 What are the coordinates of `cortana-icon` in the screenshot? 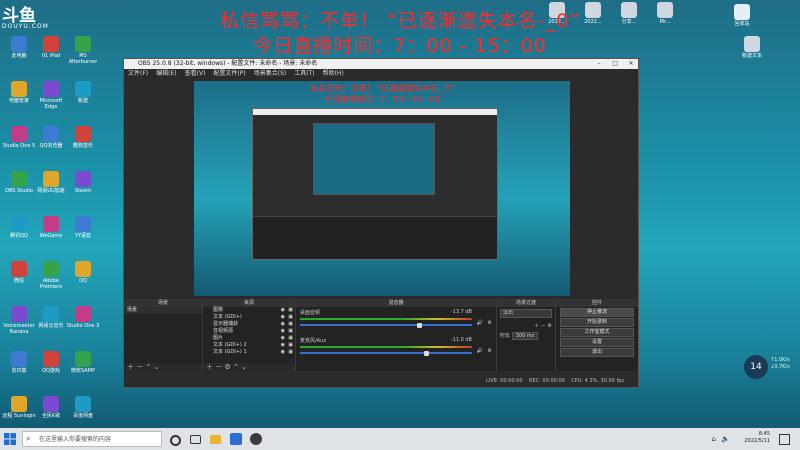 It's located at (175, 440).